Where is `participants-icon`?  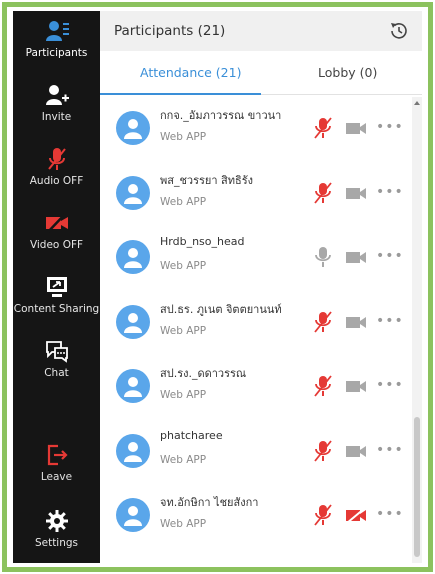
participants-icon is located at coordinates (57, 31).